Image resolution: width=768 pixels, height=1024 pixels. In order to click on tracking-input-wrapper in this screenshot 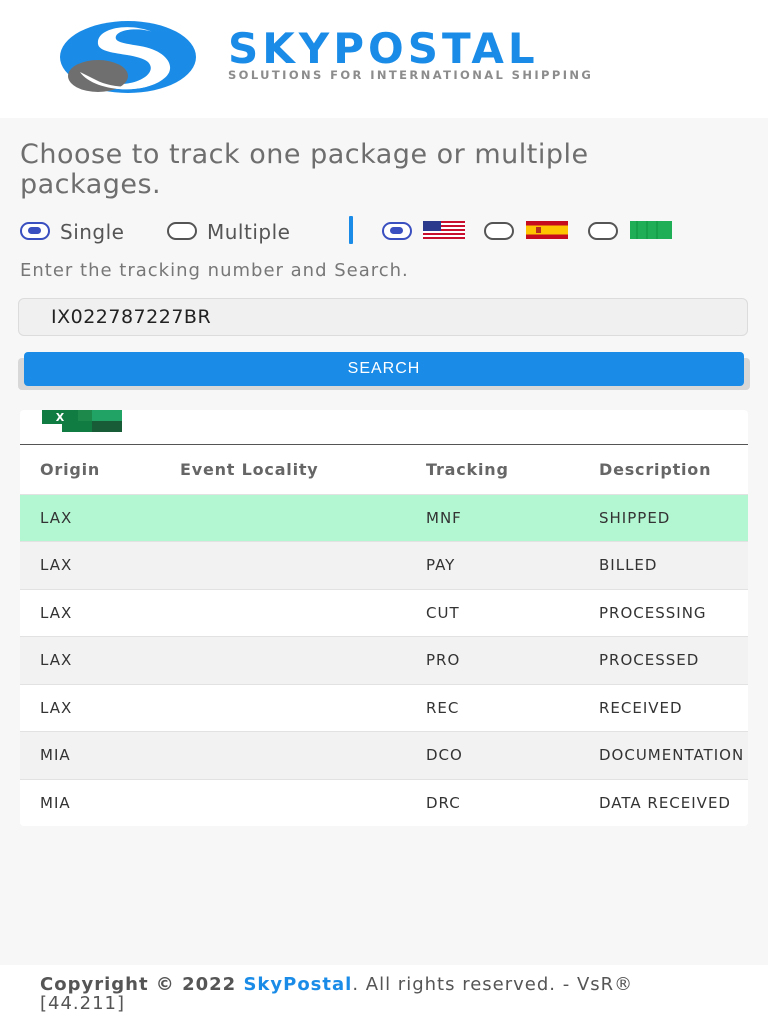, I will do `click(383, 317)`.